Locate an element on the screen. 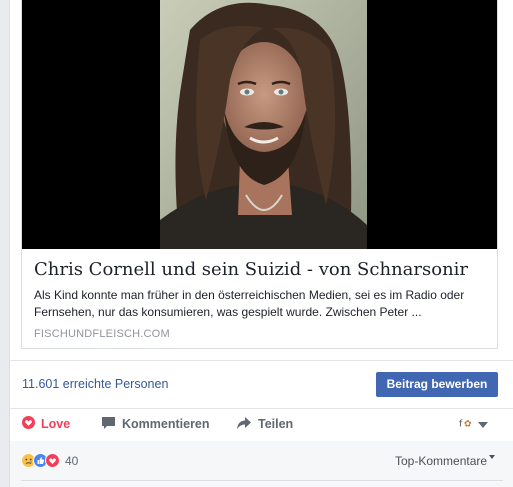  comment-button: Kommentieren is located at coordinates (155, 424).